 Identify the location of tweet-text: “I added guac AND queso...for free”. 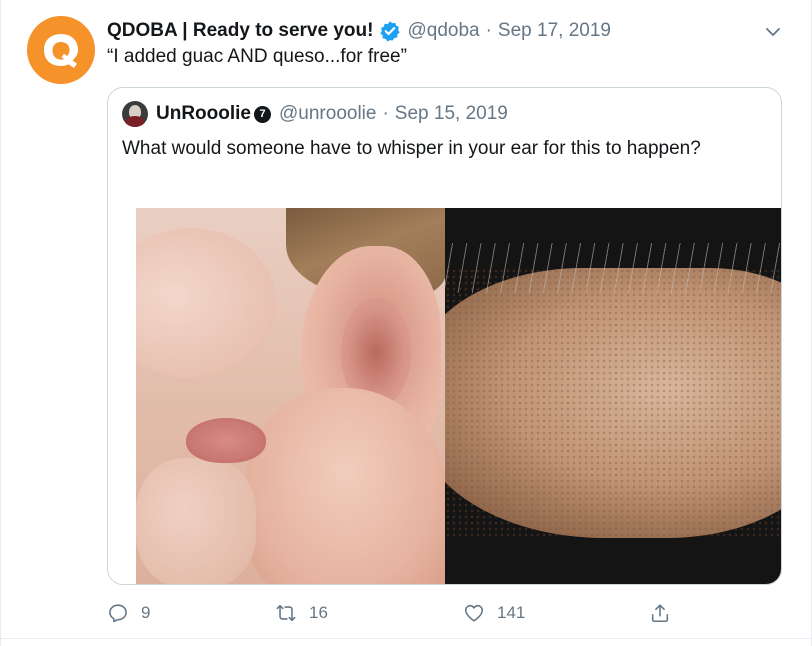
(257, 56).